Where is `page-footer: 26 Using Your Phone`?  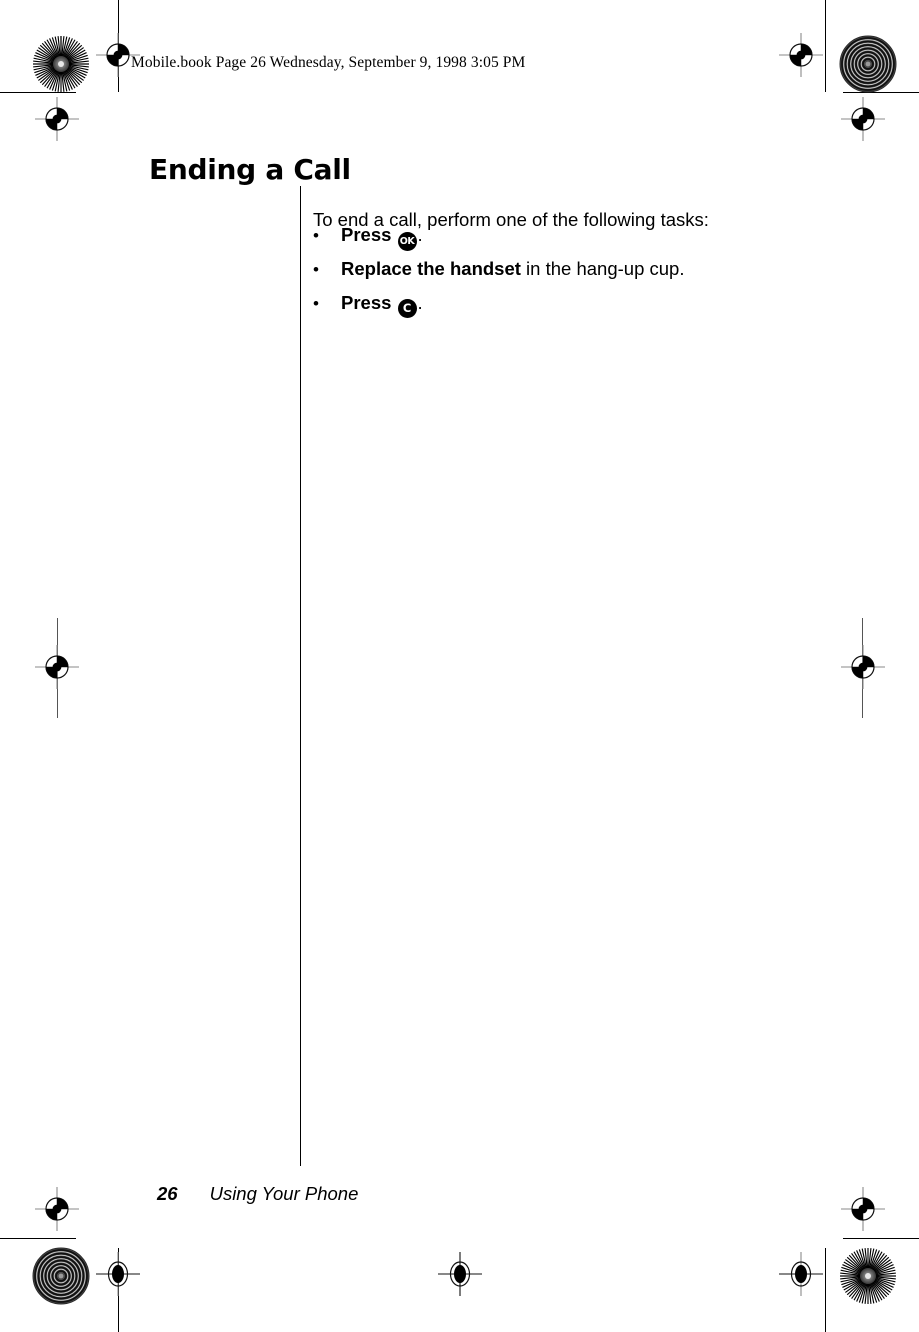 page-footer: 26 Using Your Phone is located at coordinates (257, 1194).